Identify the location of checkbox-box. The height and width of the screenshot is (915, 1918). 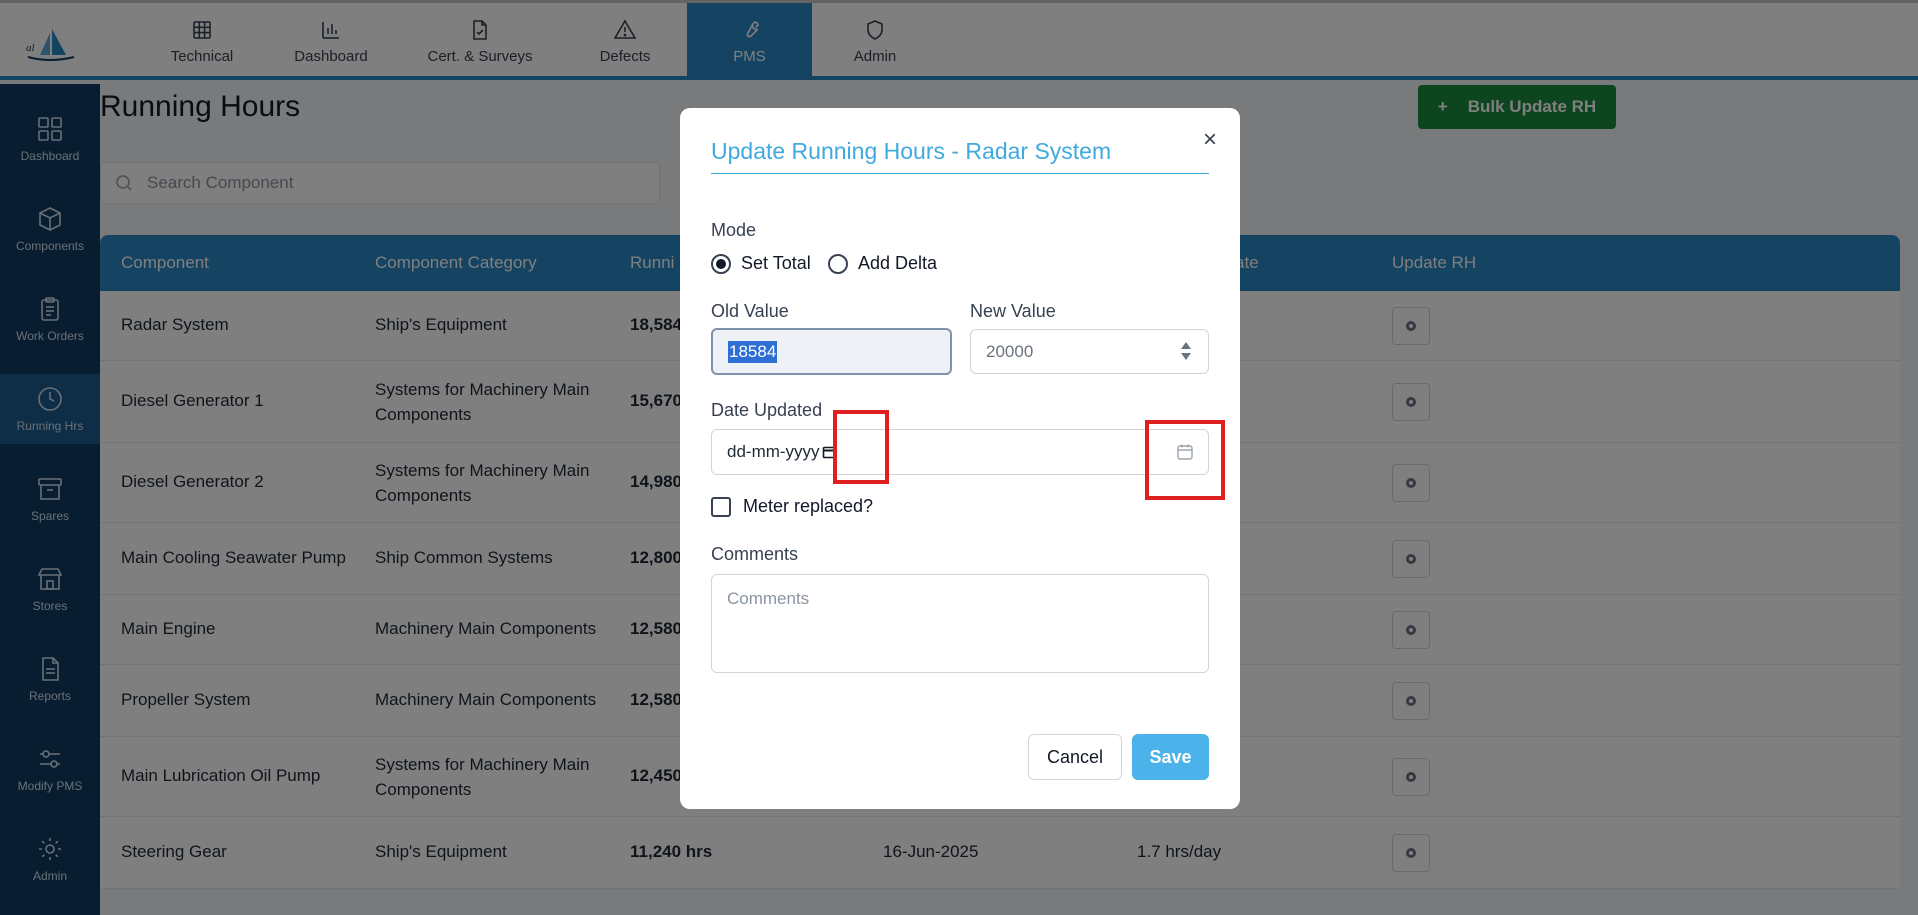
(721, 506).